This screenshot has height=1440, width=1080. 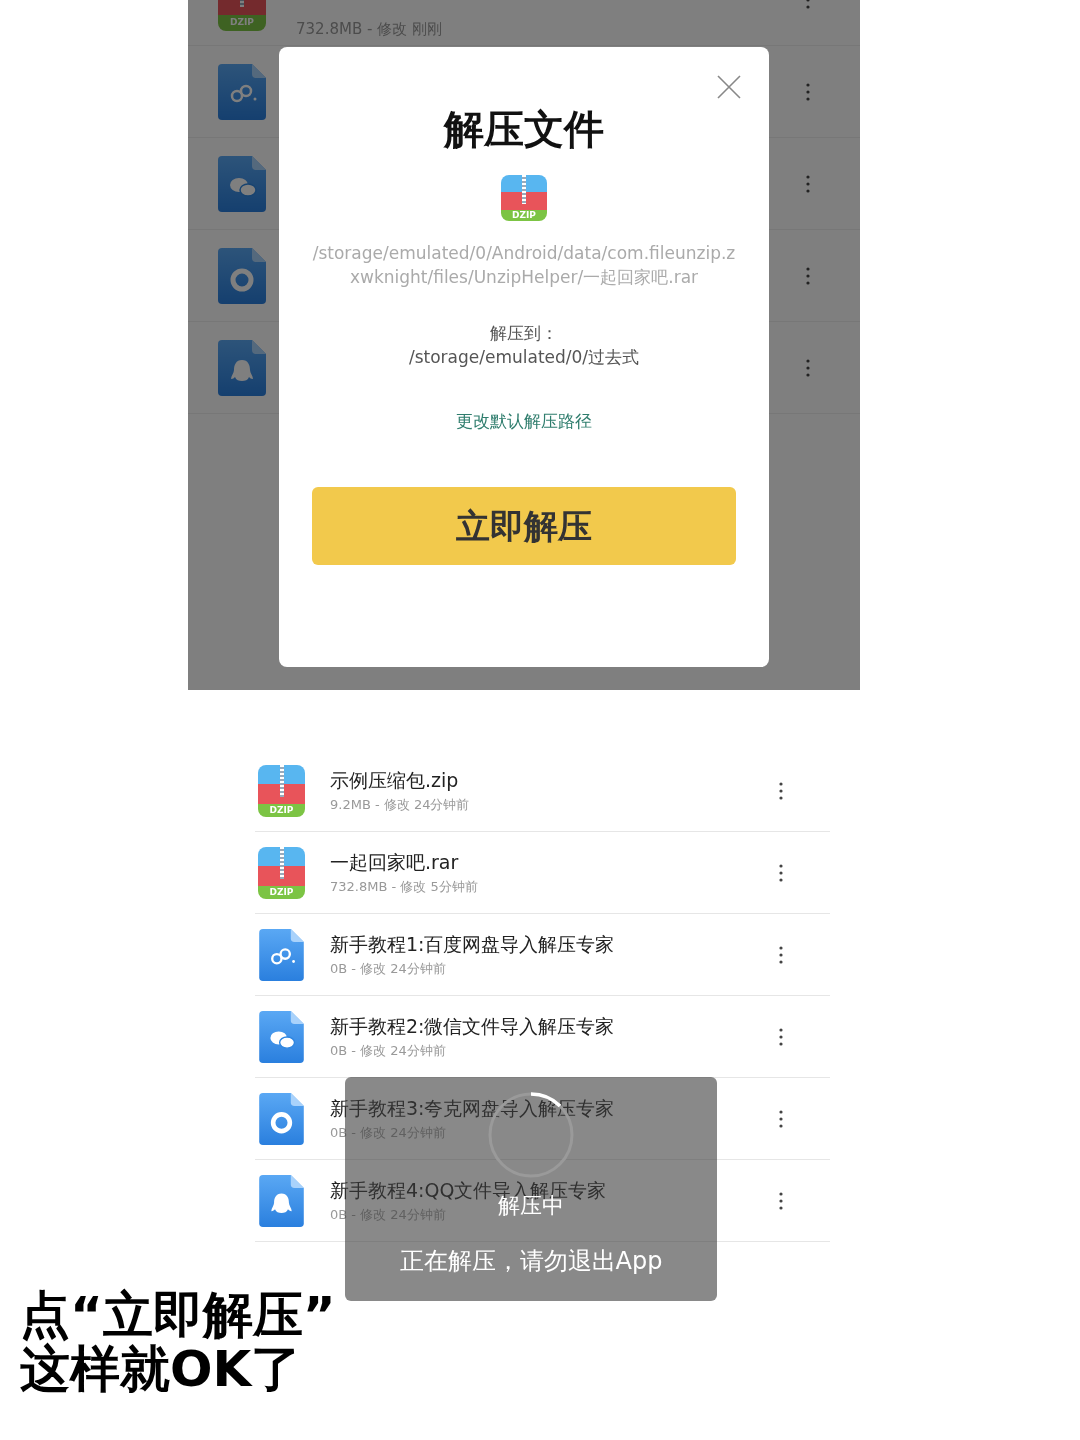 What do you see at coordinates (472, 943) in the screenshot?
I see `file-name: 新手教程1:百度网盘导入解压专家` at bounding box center [472, 943].